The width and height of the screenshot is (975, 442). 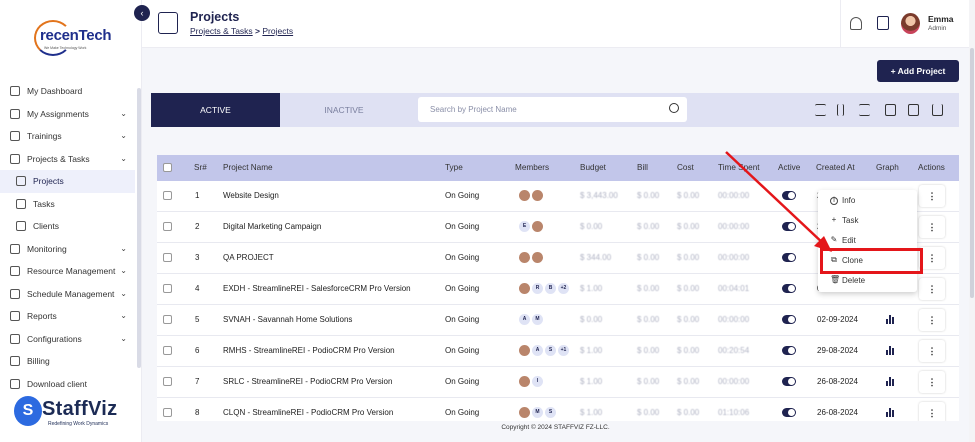 I want to click on menu-item-edit: ✎ Edit, so click(x=843, y=240).